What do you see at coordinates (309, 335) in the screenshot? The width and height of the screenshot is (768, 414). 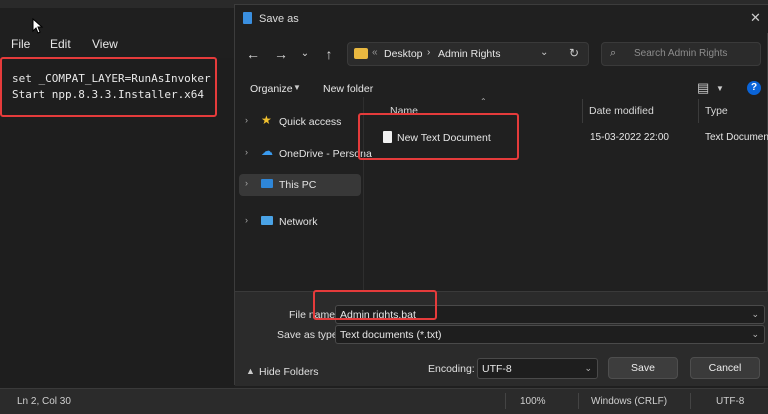 I see `save-type-label: Save as type:` at bounding box center [309, 335].